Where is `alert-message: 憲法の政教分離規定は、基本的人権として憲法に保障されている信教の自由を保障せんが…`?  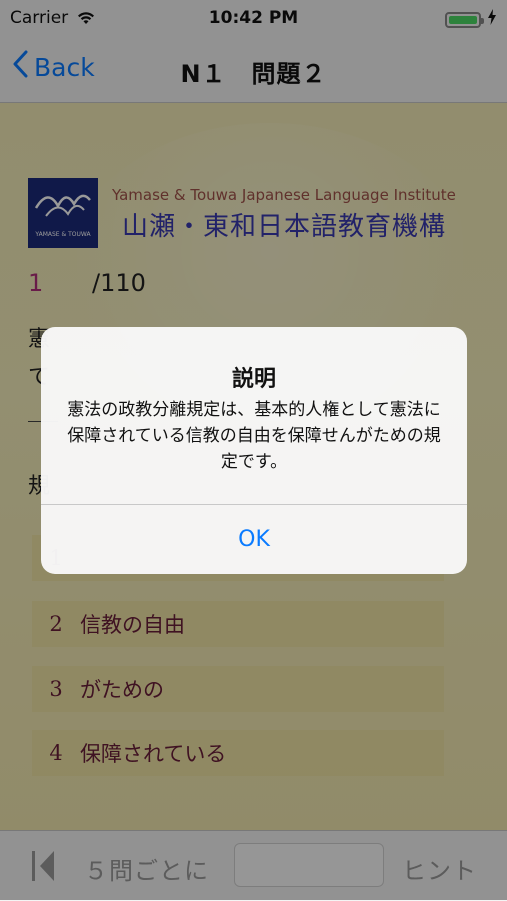
alert-message: 憲法の政教分離規定は、基本的人権として憲法に保障されている信教の自由を保障せんが… is located at coordinates (254, 436).